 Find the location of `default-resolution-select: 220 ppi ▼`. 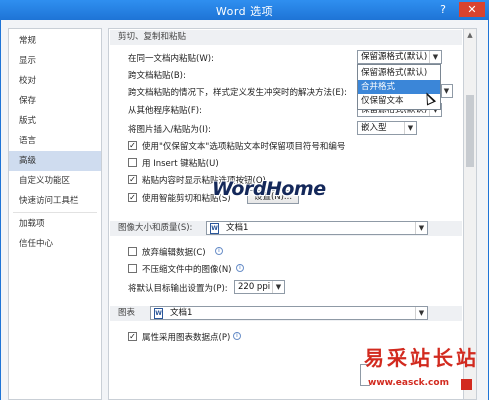

default-resolution-select: 220 ppi ▼ is located at coordinates (259, 287).